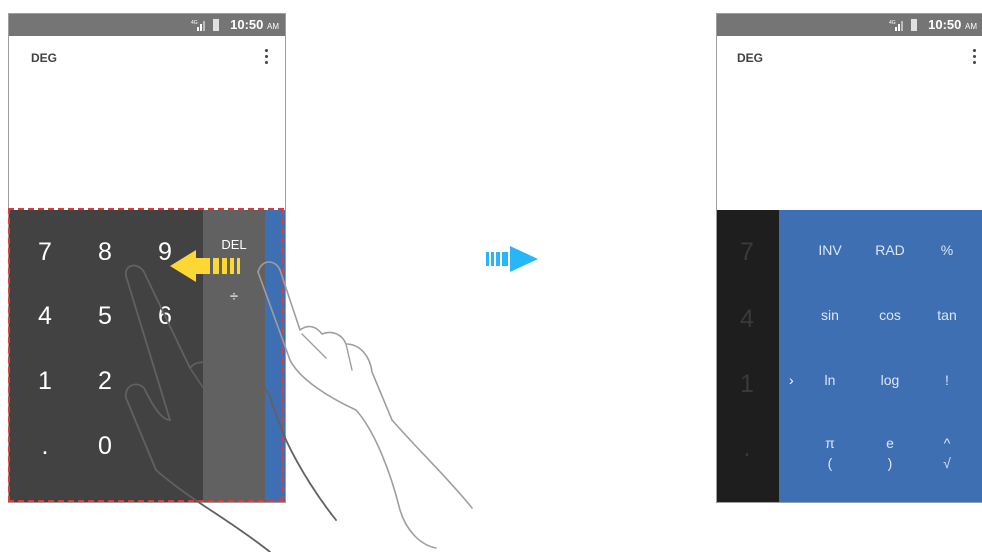  What do you see at coordinates (205, 266) in the screenshot?
I see `swipe-left-arrow-icon` at bounding box center [205, 266].